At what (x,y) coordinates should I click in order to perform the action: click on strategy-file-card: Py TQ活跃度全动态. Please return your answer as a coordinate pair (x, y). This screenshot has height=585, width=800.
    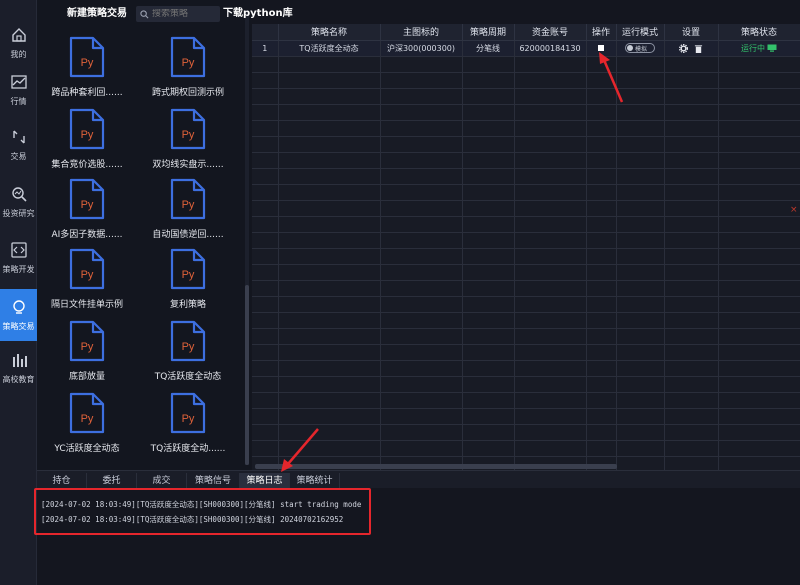
    Looking at the image, I should click on (188, 351).